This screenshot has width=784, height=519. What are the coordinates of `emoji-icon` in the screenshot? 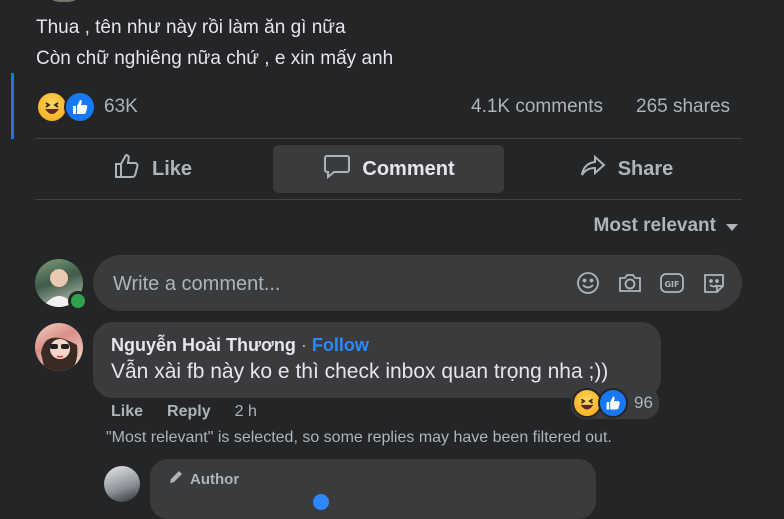 It's located at (588, 283).